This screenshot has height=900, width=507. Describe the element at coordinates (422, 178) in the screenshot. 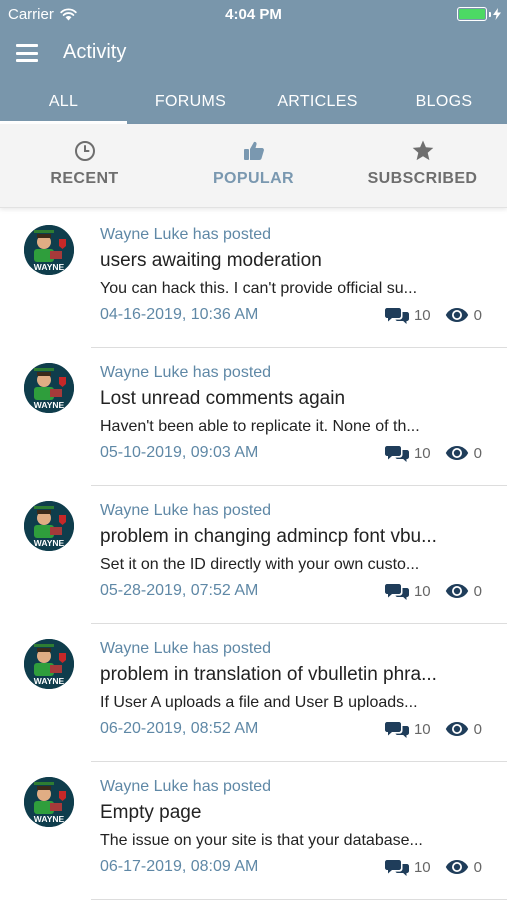

I see `filter-subscribed-label: SUBSCRIBED` at that location.